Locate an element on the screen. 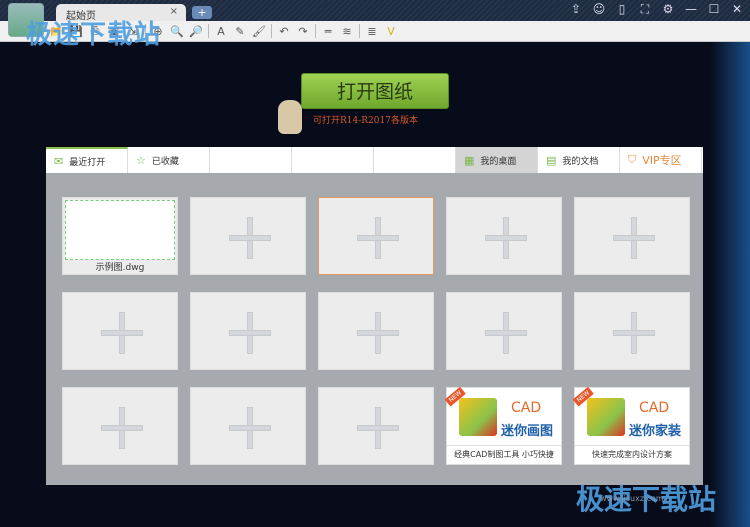 Image resolution: width=750 pixels, height=527 pixels. tab-7: ▤ 我的文档 is located at coordinates (579, 160).